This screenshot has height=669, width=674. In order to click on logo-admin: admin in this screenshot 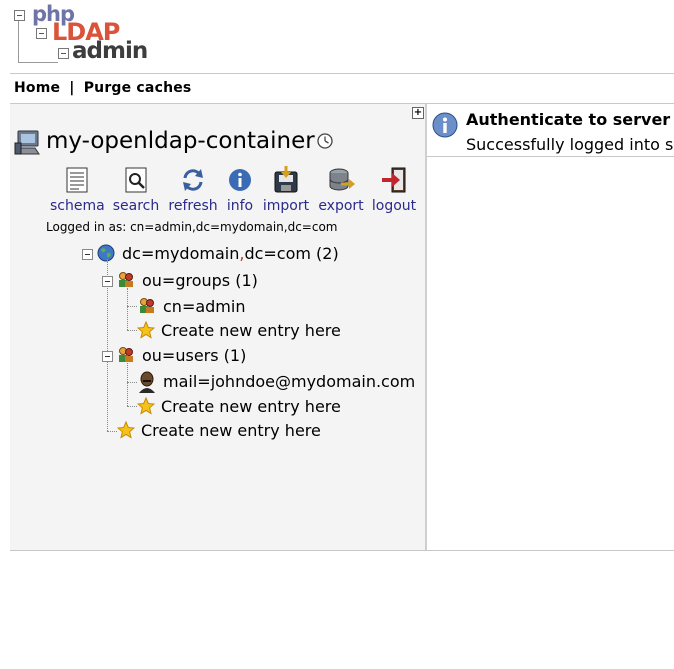, I will do `click(110, 51)`.